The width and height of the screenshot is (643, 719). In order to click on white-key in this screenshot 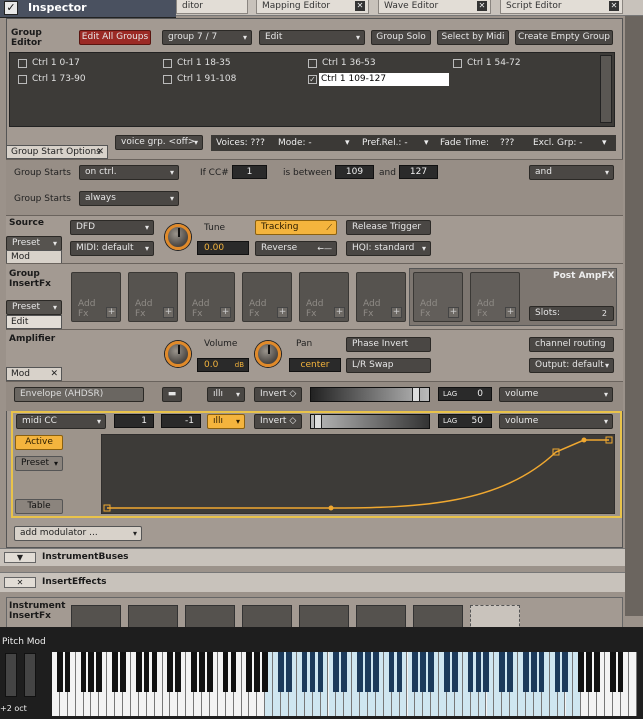, I will do `click(632, 684)`.